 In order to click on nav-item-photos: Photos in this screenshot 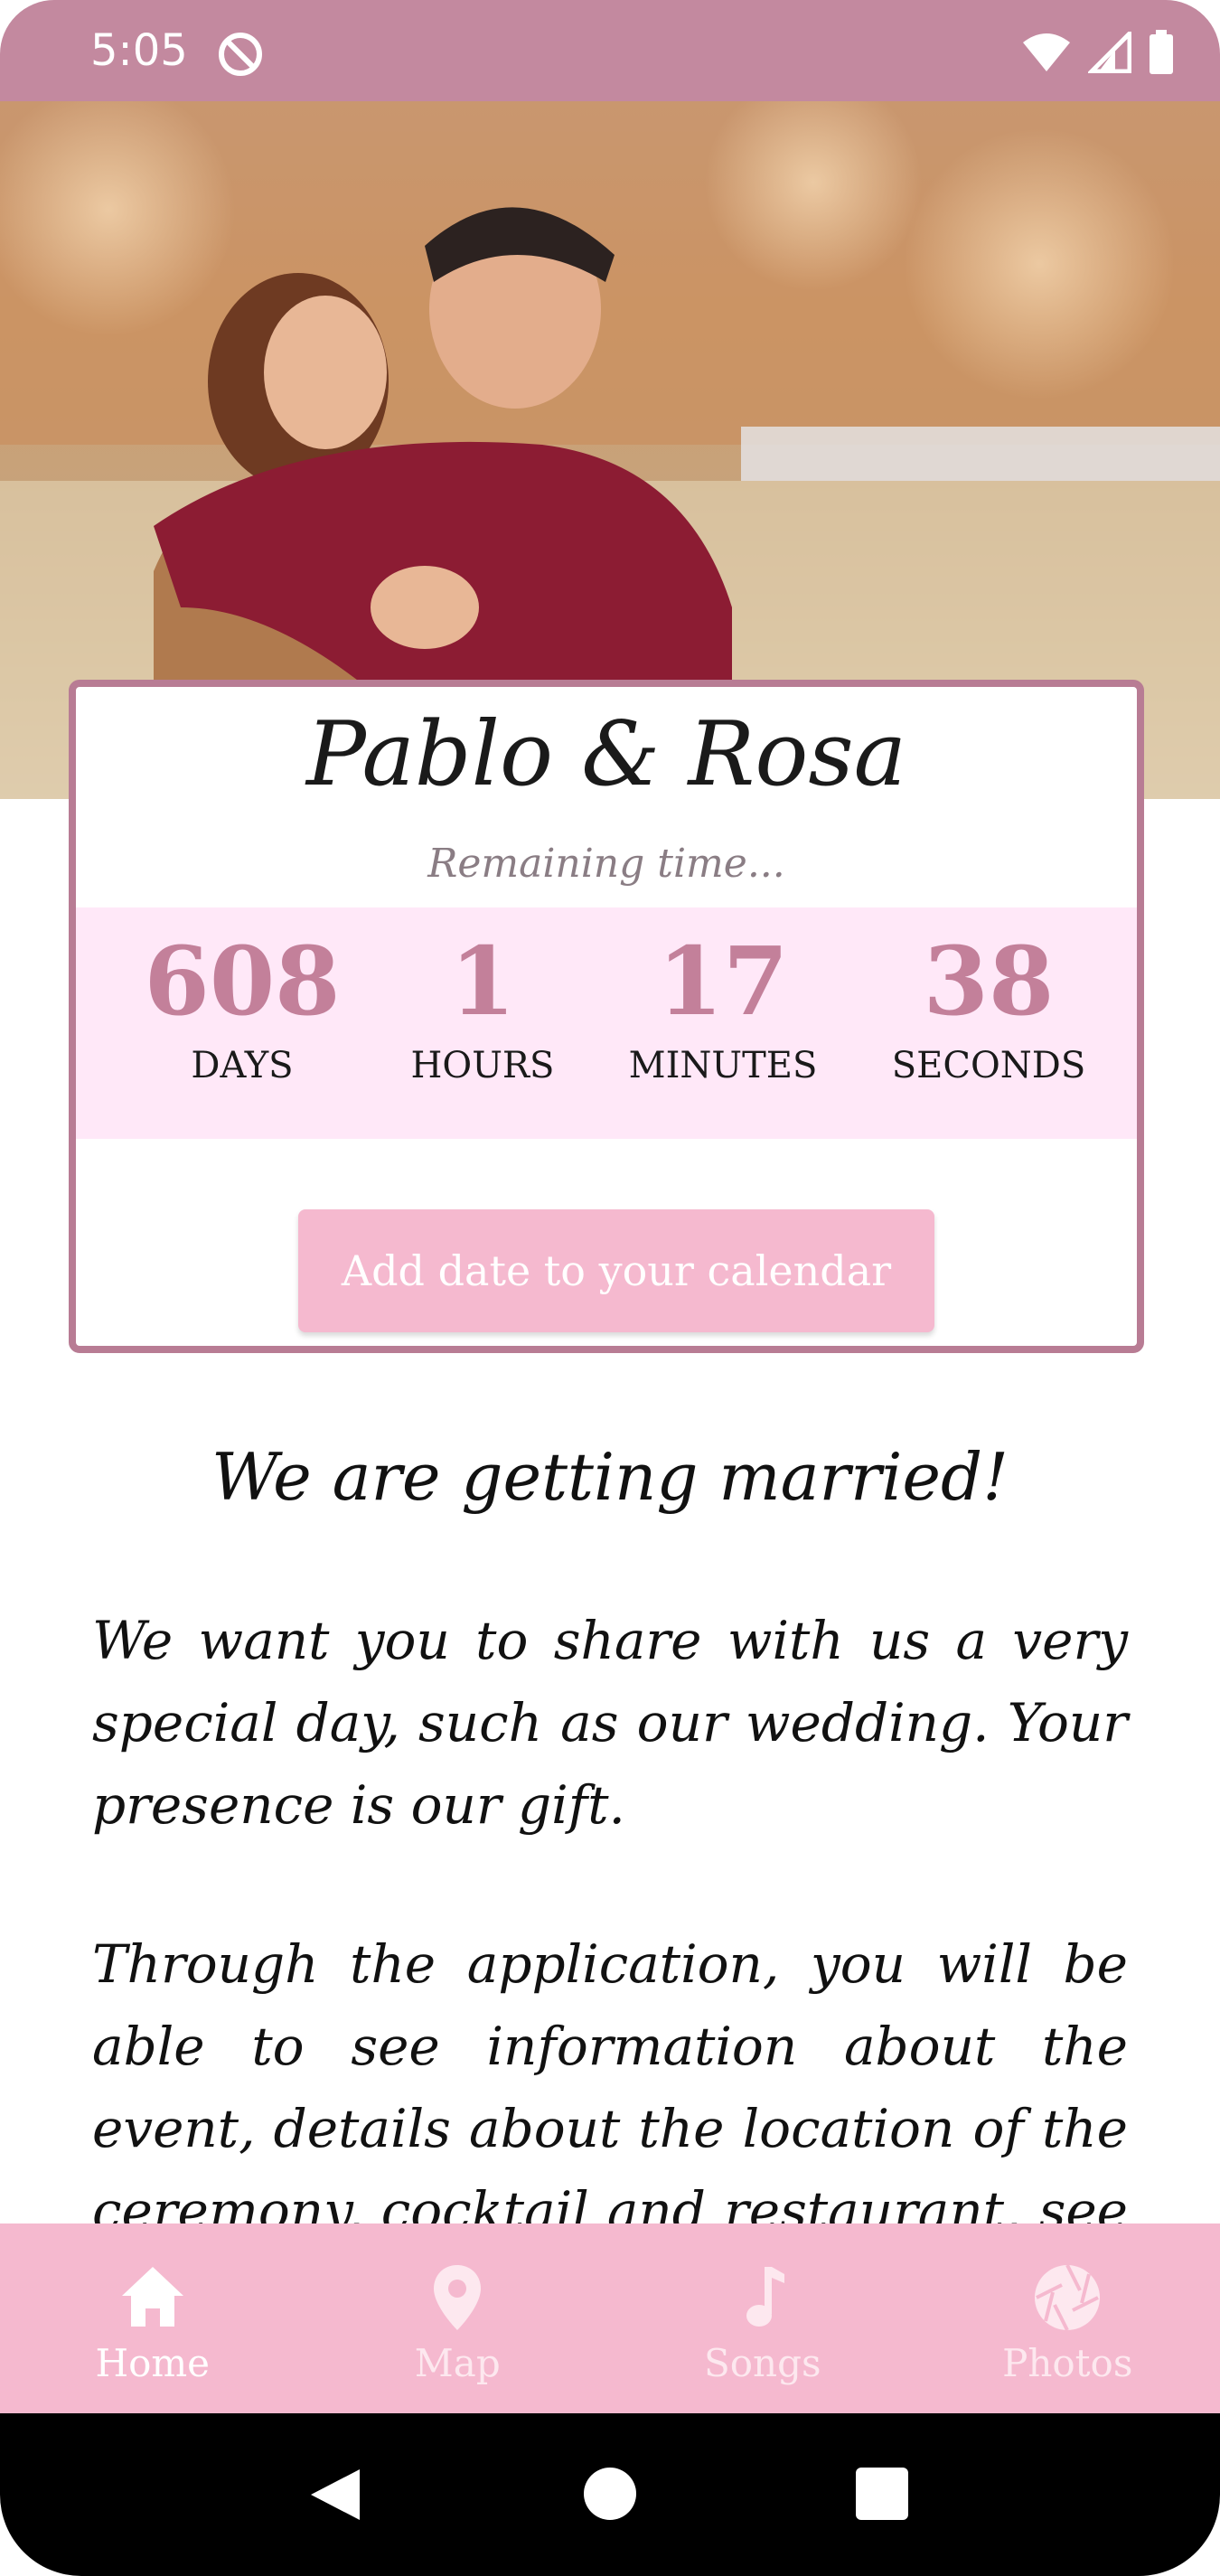, I will do `click(1067, 2318)`.